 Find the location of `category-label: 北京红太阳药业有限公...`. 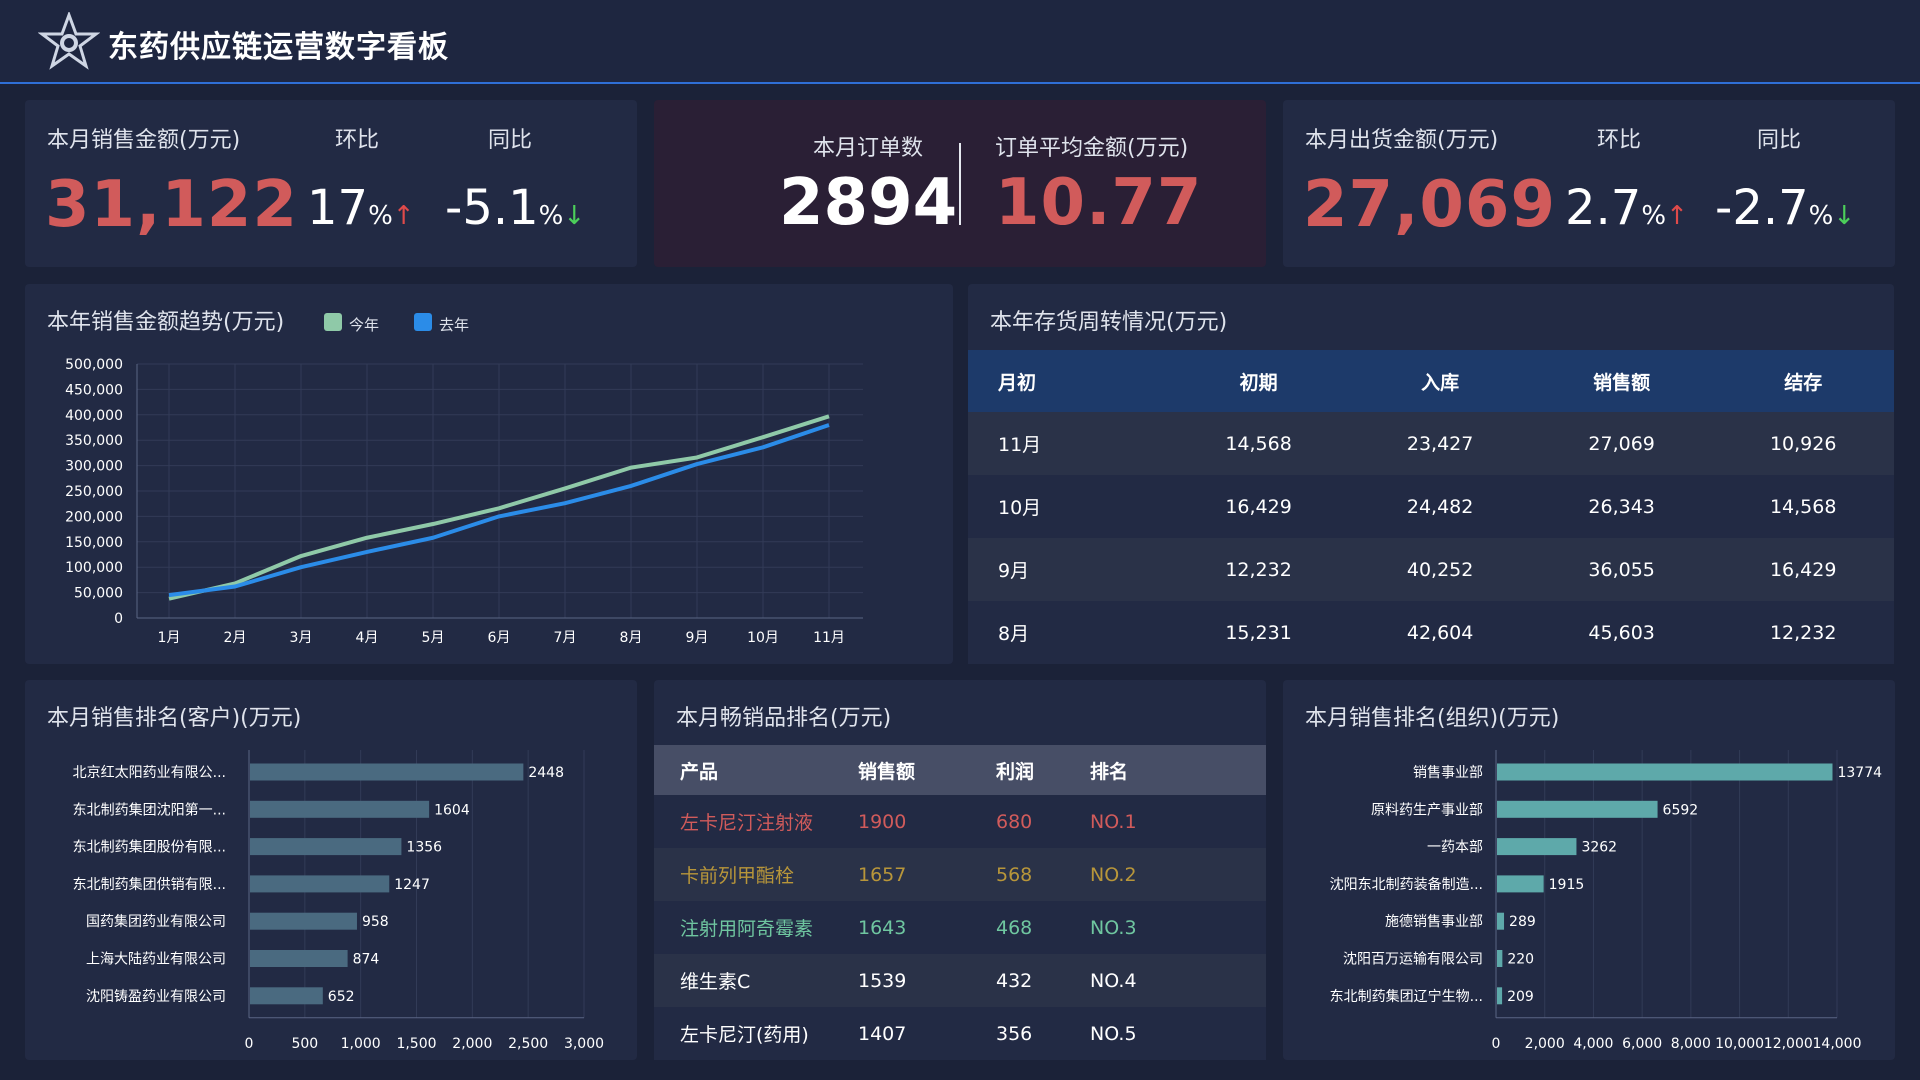

category-label: 北京红太阳药业有限公... is located at coordinates (149, 773).